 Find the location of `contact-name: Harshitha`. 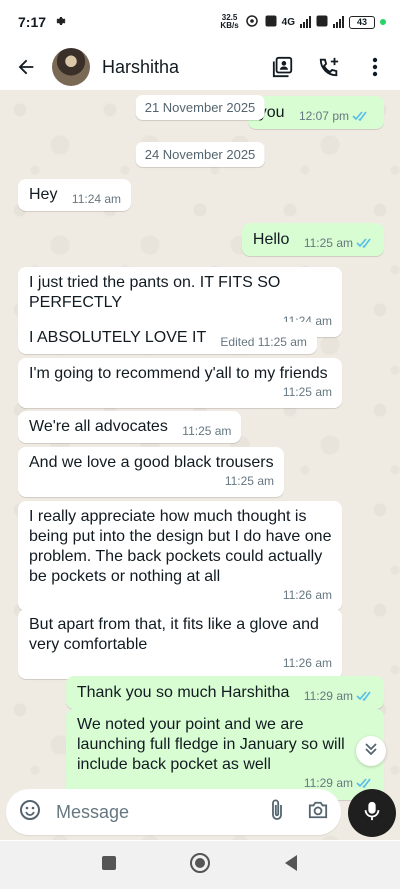

contact-name: Harshitha is located at coordinates (140, 67).